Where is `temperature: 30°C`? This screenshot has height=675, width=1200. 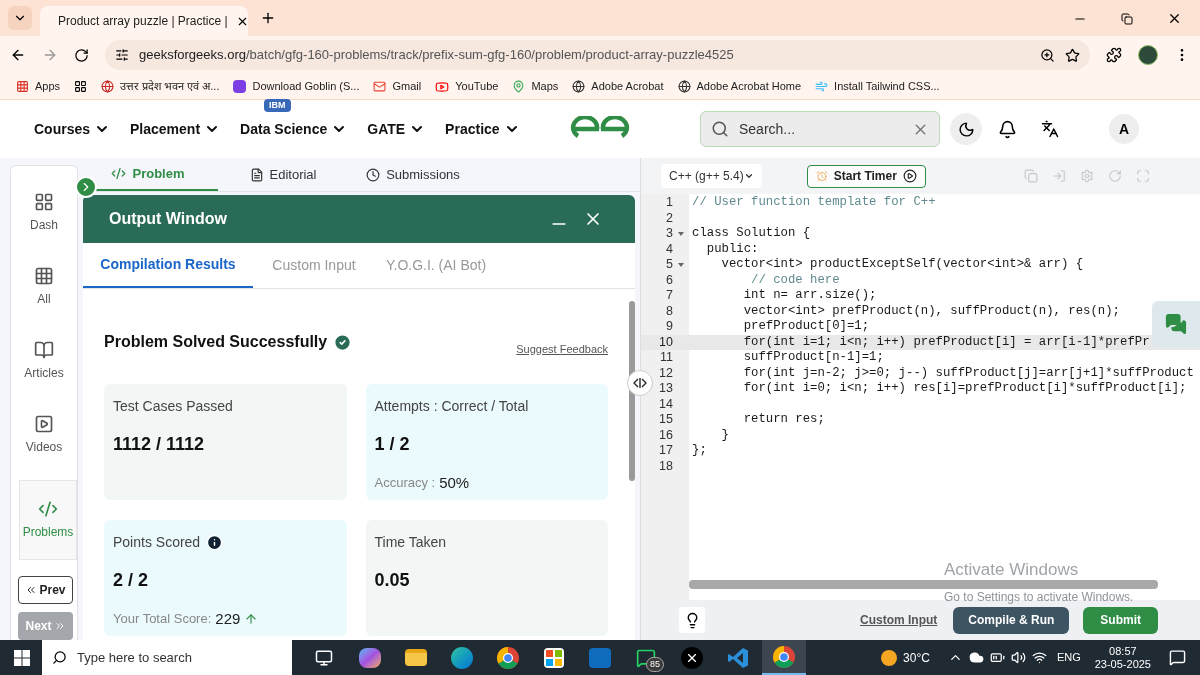 temperature: 30°C is located at coordinates (916, 657).